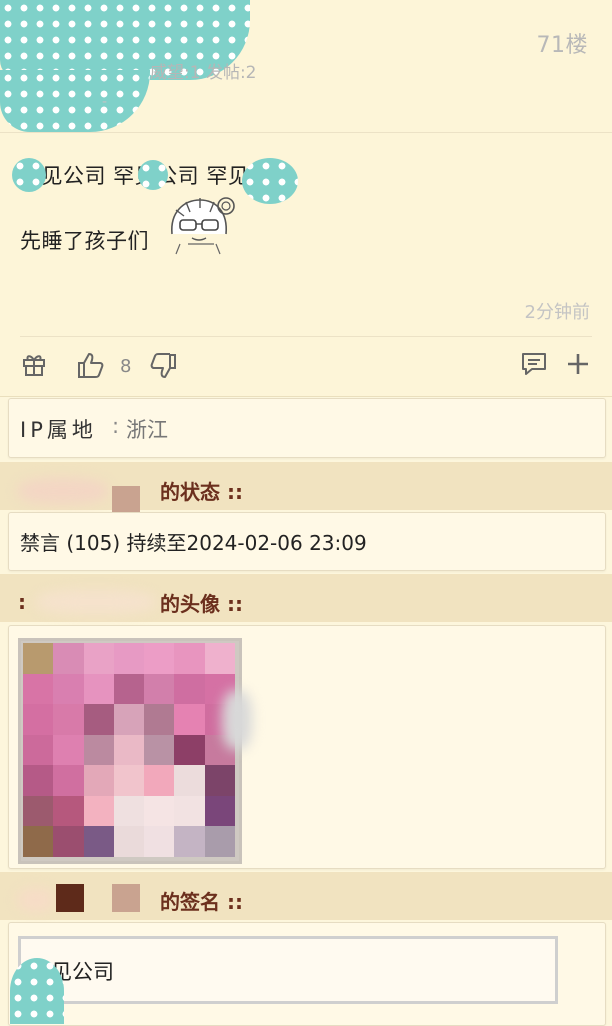  I want to click on like-count: 8, so click(126, 366).